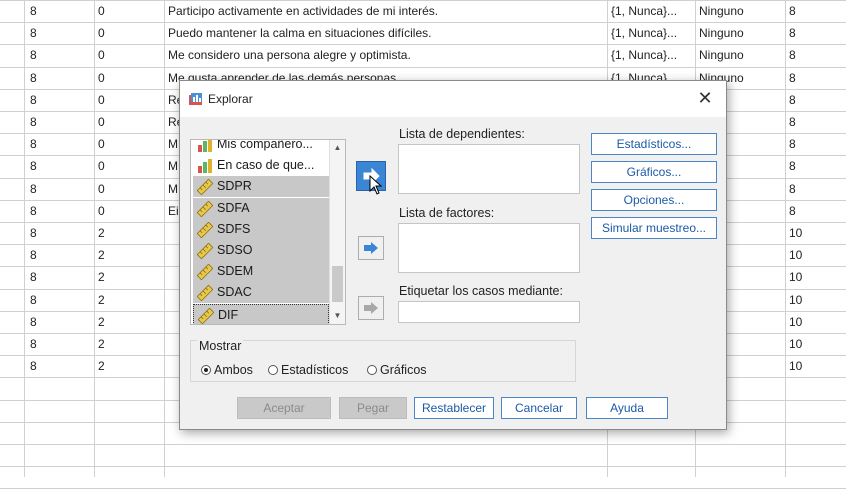 This screenshot has width=846, height=489. What do you see at coordinates (337, 284) in the screenshot?
I see `scrollbar-thumb` at bounding box center [337, 284].